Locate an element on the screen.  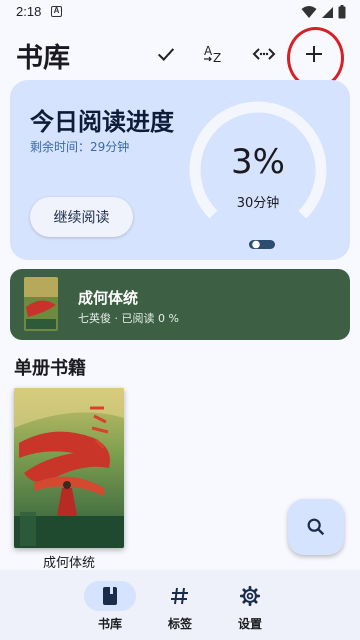
status-icons is located at coordinates (323, 12).